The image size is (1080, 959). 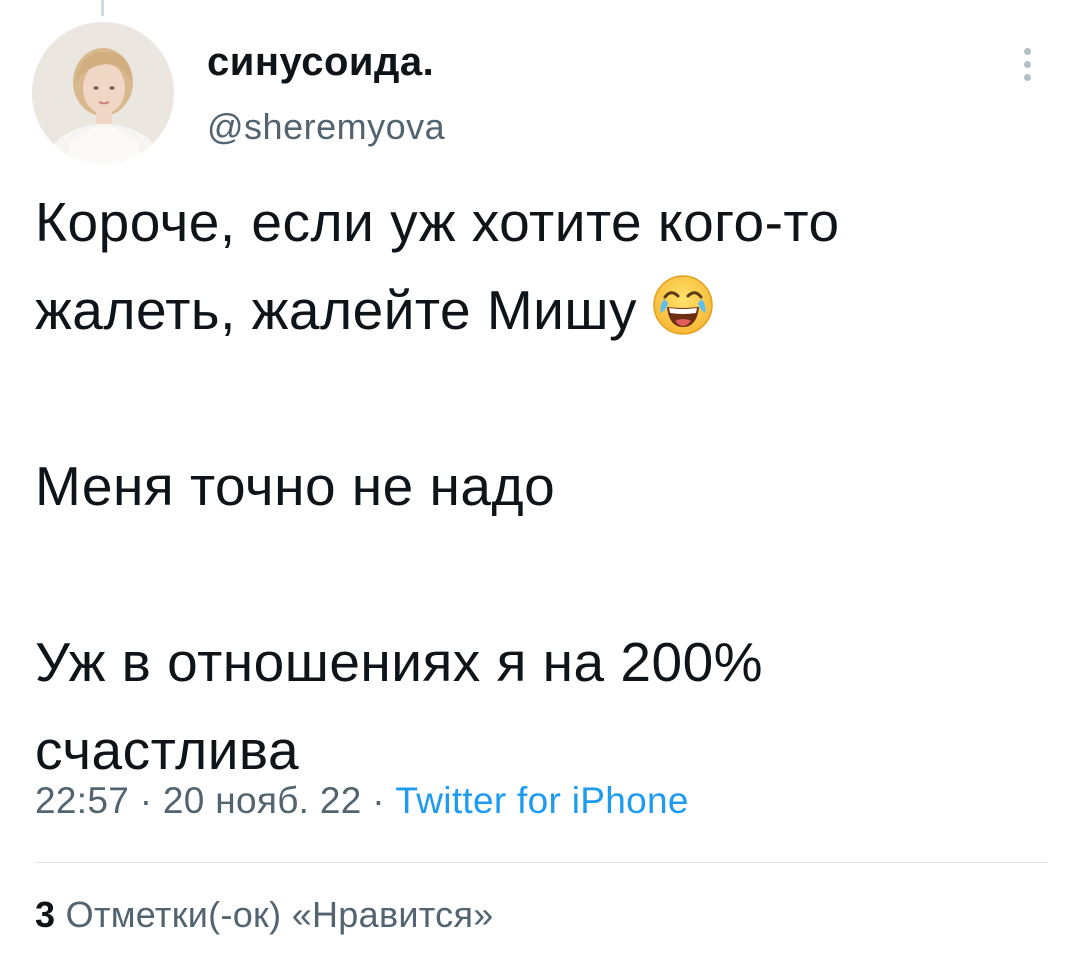 What do you see at coordinates (279, 914) in the screenshot?
I see `likes-label: Отметки(-ок) «Нравится»` at bounding box center [279, 914].